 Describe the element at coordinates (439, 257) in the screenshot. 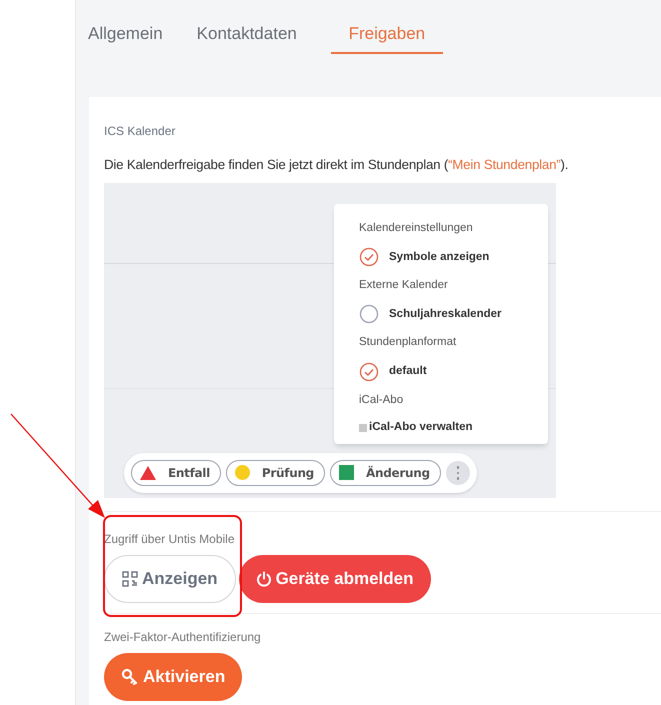

I see `menu-option: Symbole anzeigen` at that location.